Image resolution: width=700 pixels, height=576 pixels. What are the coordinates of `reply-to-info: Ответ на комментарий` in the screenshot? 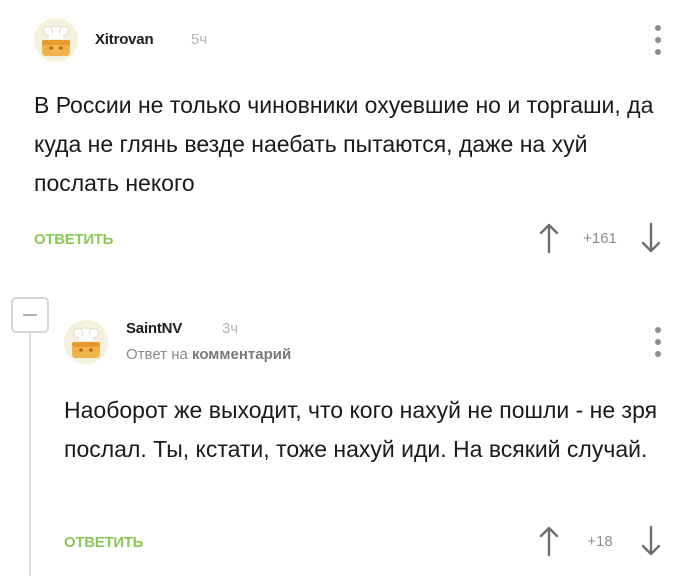 It's located at (208, 354).